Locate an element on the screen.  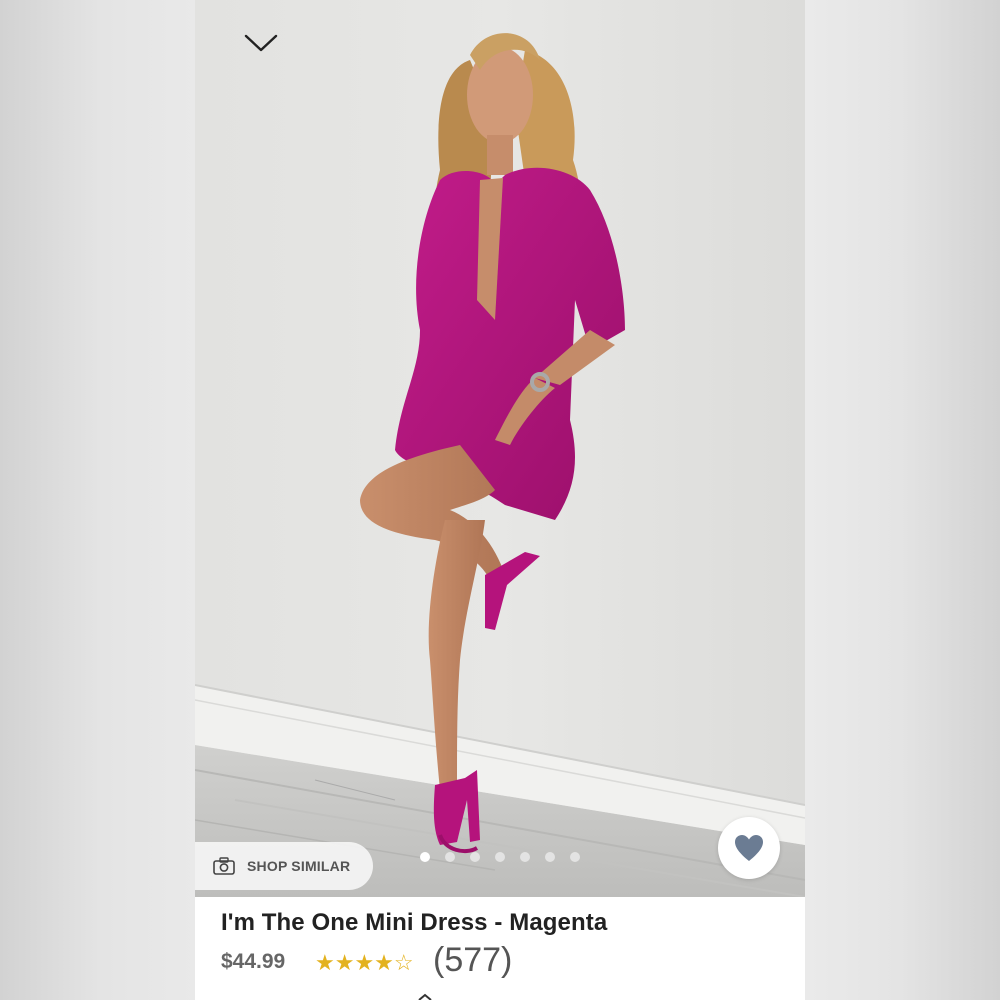
product-price: $44.99 is located at coordinates (253, 961).